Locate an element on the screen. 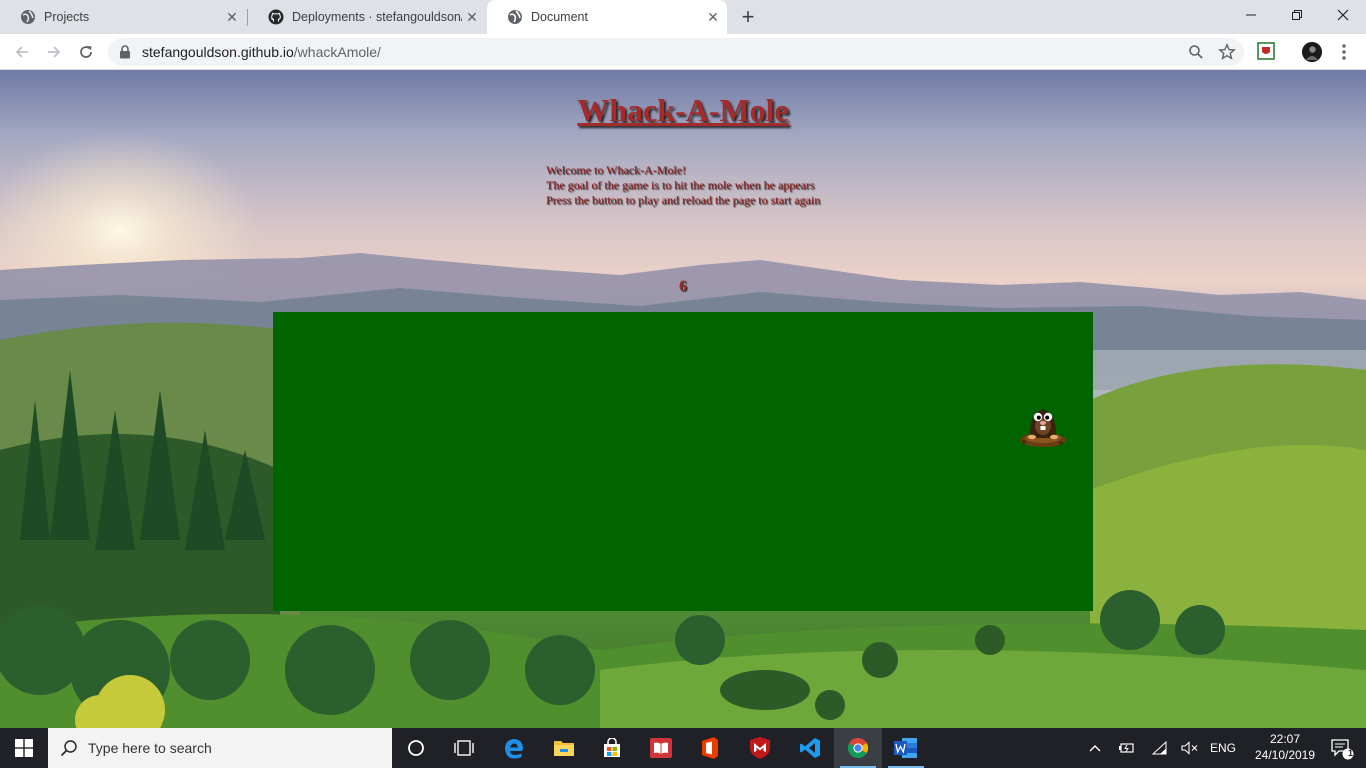  mole-icon is located at coordinates (1043, 424).